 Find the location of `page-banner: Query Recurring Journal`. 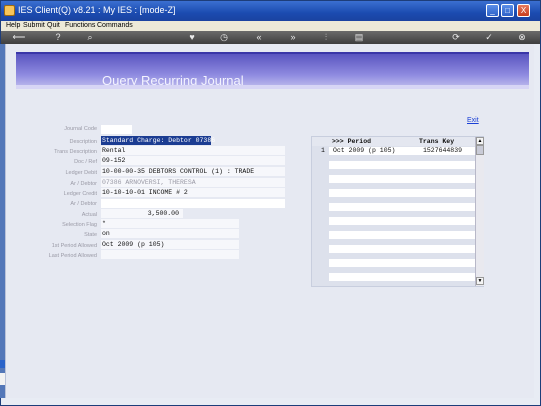

page-banner: Query Recurring Journal is located at coordinates (272, 70).